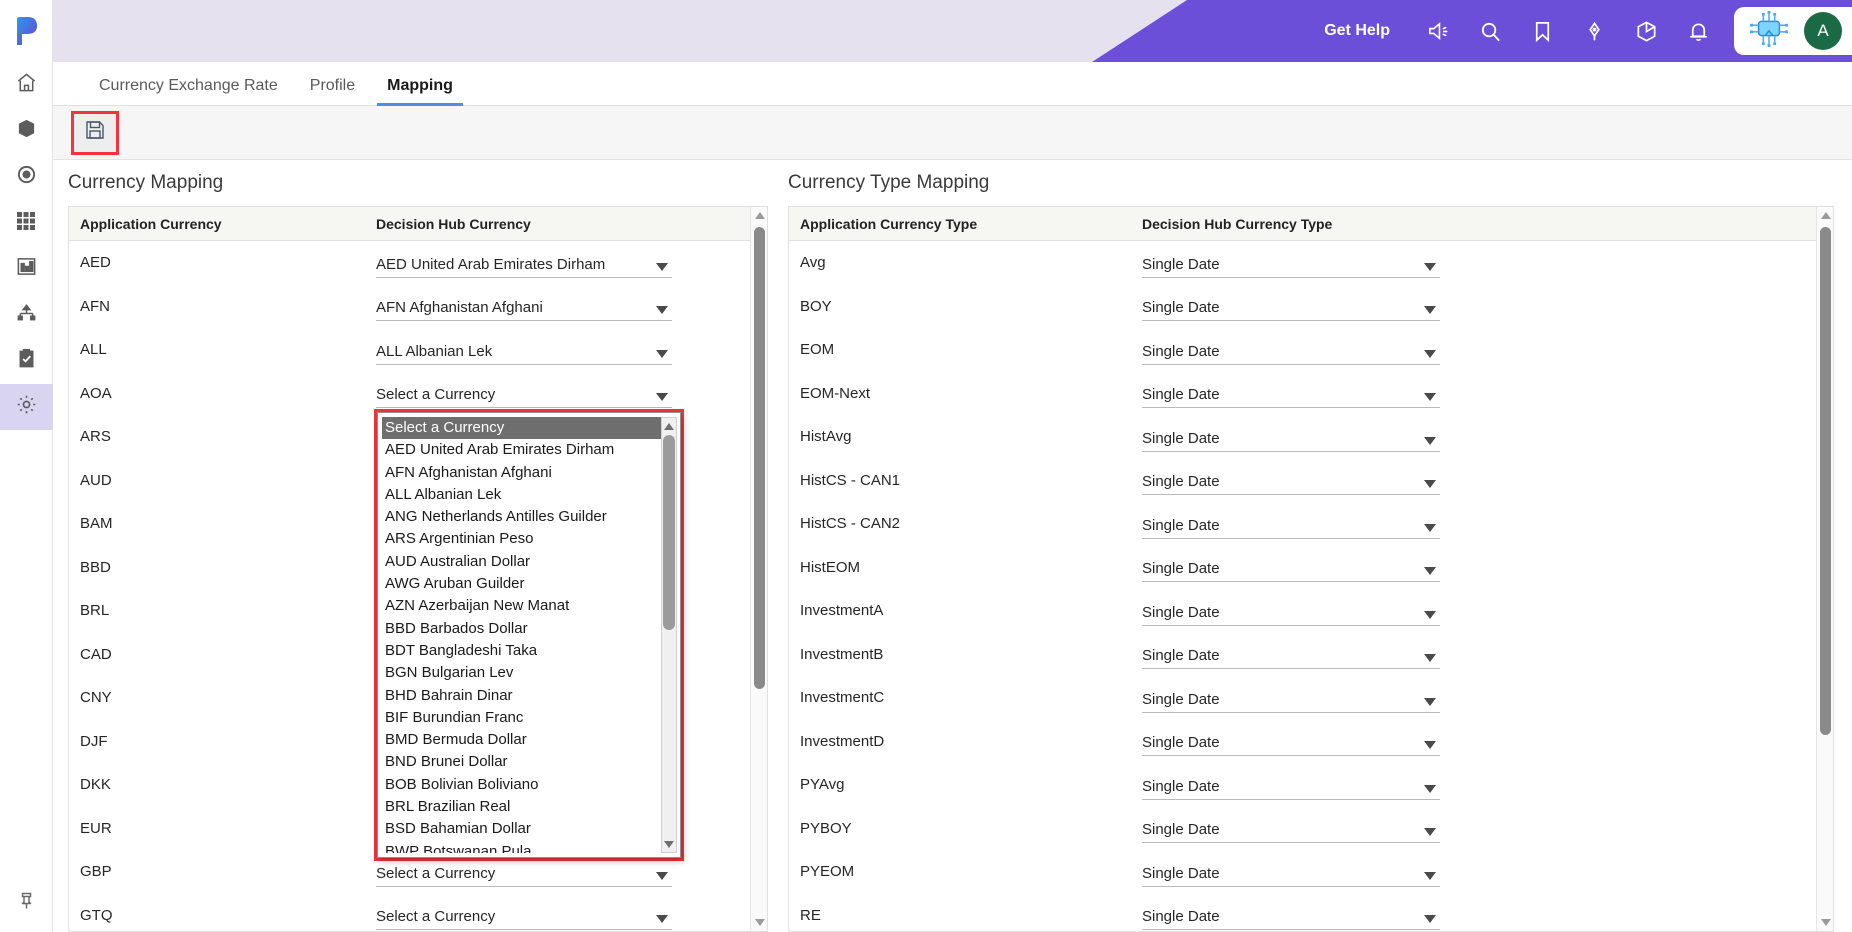 Image resolution: width=1852 pixels, height=932 pixels. I want to click on currency-type-mapping-scrollbar, so click(1824, 569).